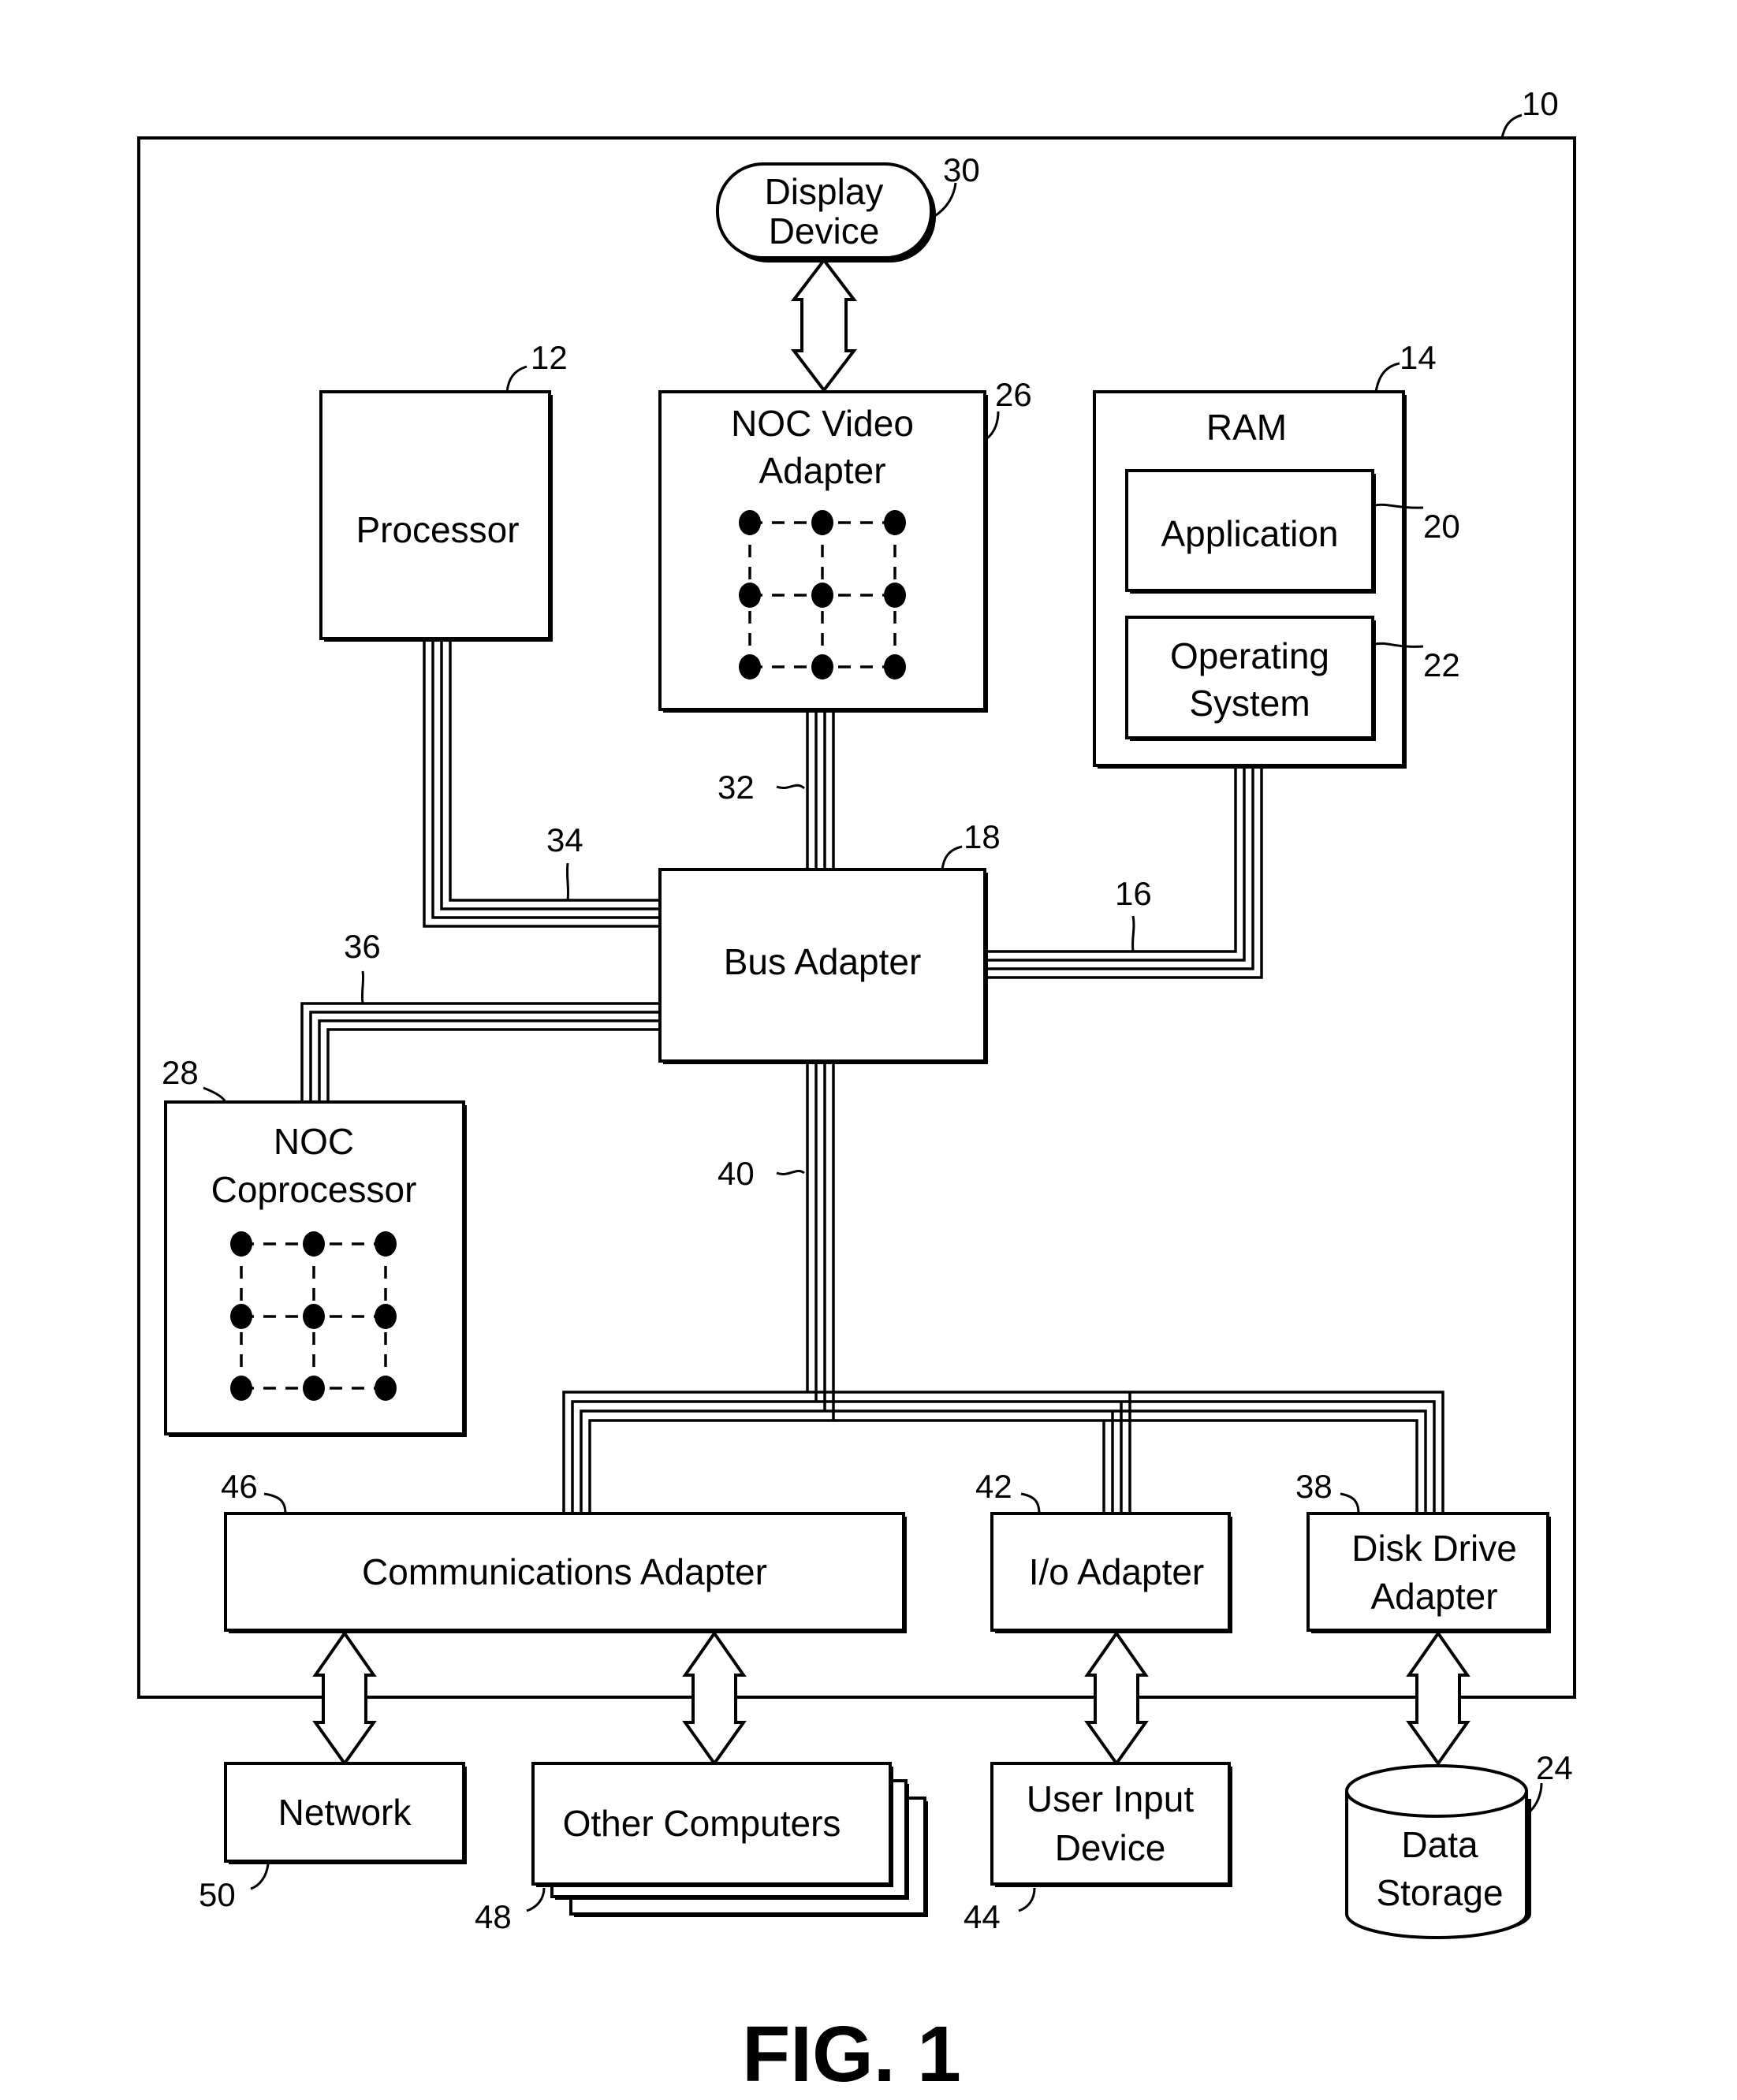 Image resolution: width=1737 pixels, height=2100 pixels. Describe the element at coordinates (564, 839) in the screenshot. I see `ref-34: 34` at that location.